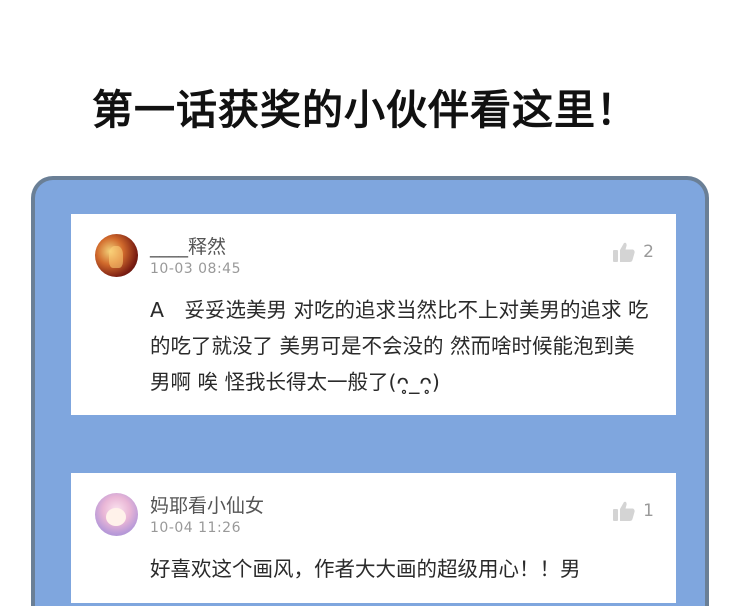 The height and width of the screenshot is (606, 750). I want to click on like-button: 2, so click(633, 252).